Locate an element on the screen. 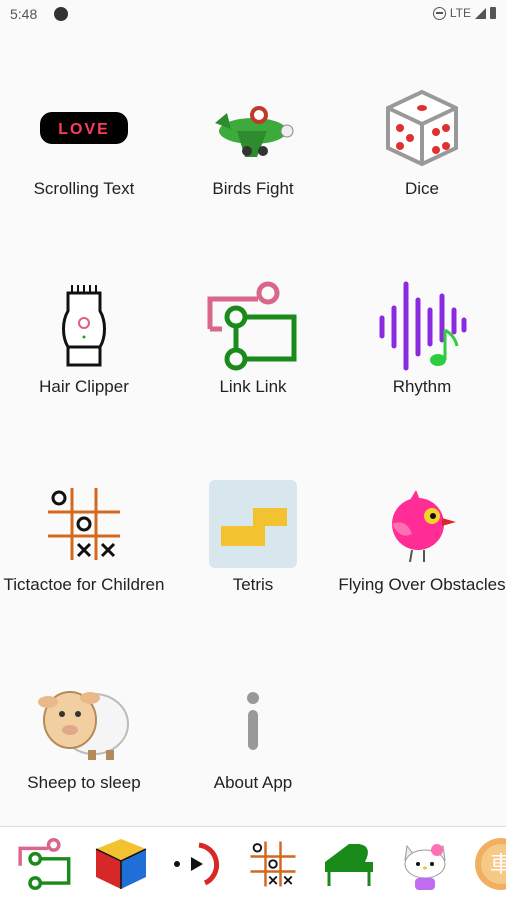 The height and width of the screenshot is (900, 506). app-rhythm: Rhythm is located at coordinates (422, 353).